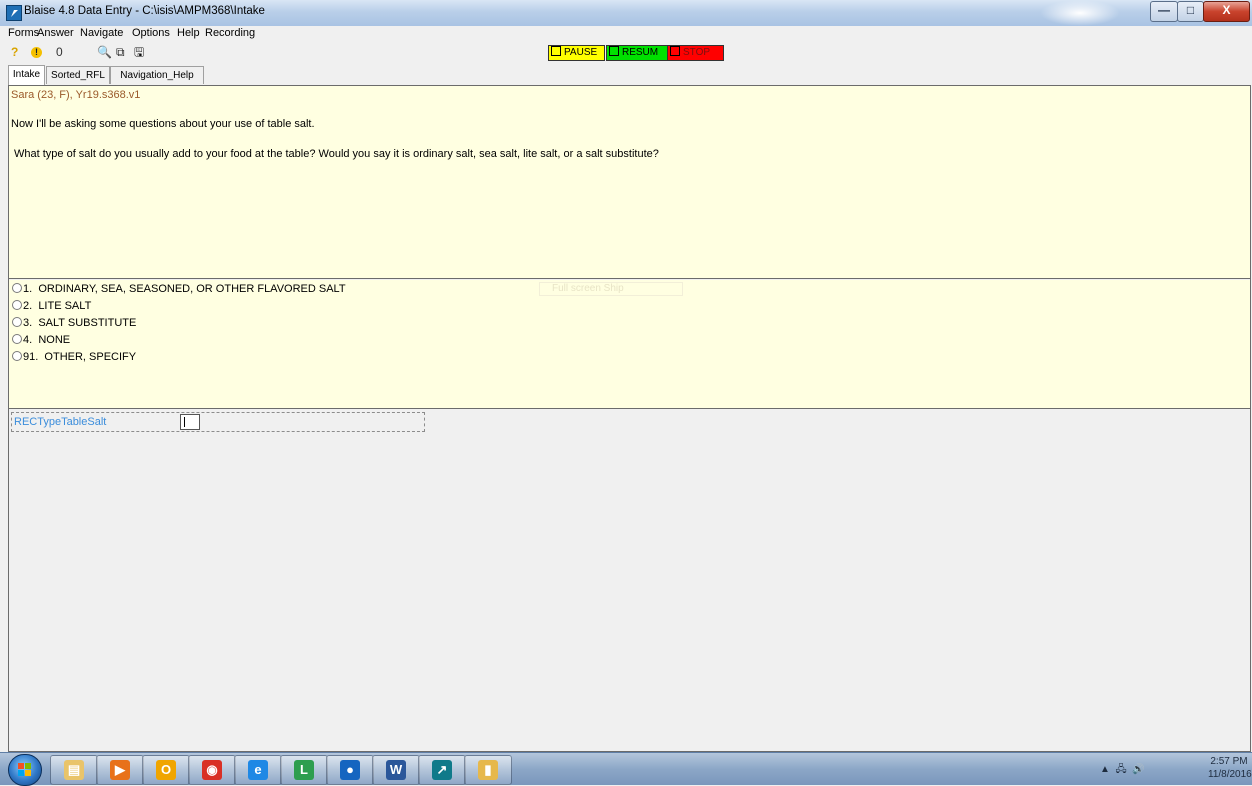 Image resolution: width=1252 pixels, height=786 pixels. I want to click on lync-icon: L, so click(304, 770).